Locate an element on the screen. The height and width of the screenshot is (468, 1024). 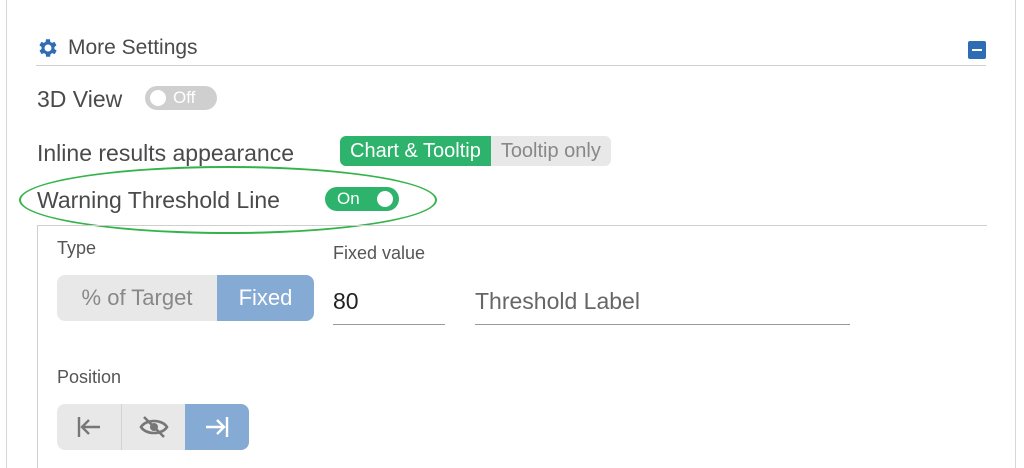
position-label: Position is located at coordinates (89, 377).